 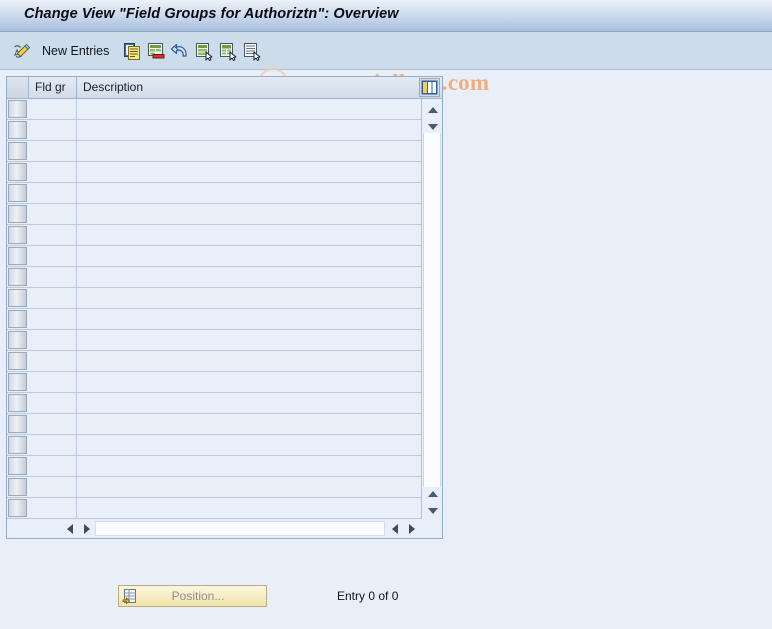 What do you see at coordinates (180, 51) in the screenshot?
I see `undo-change-button` at bounding box center [180, 51].